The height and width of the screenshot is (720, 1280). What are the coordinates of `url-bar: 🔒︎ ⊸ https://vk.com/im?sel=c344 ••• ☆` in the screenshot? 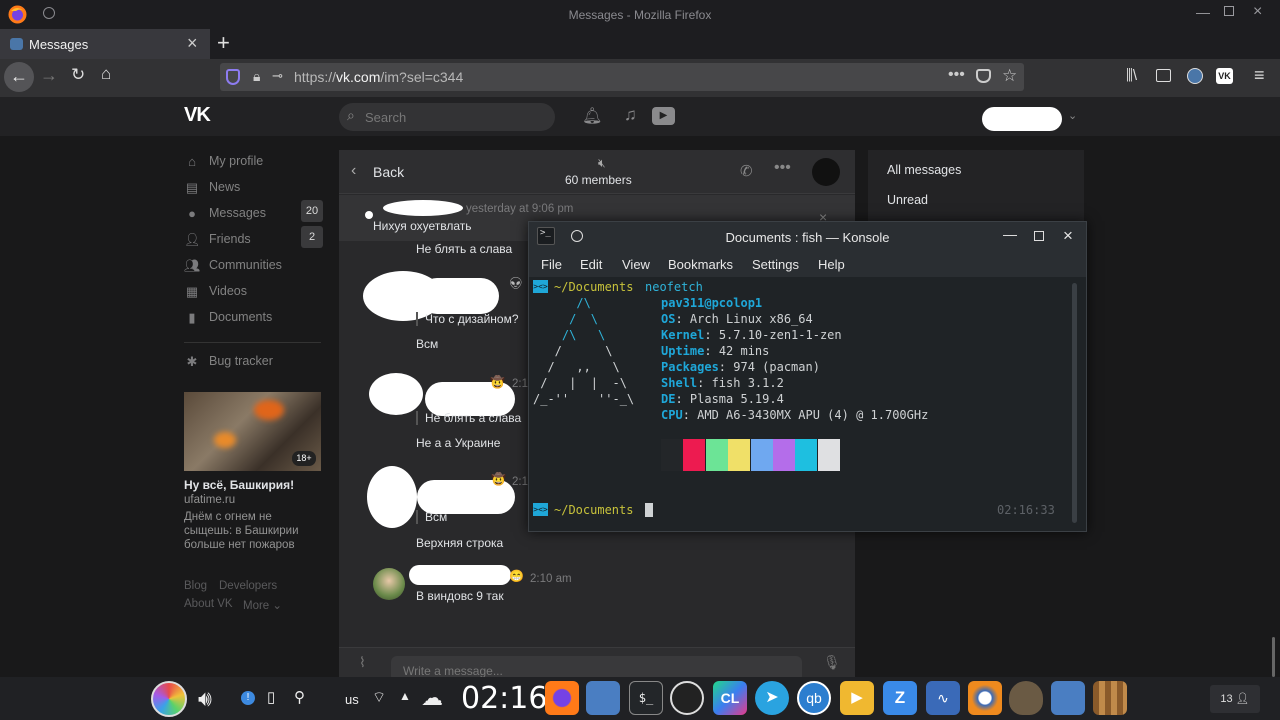 It's located at (622, 77).